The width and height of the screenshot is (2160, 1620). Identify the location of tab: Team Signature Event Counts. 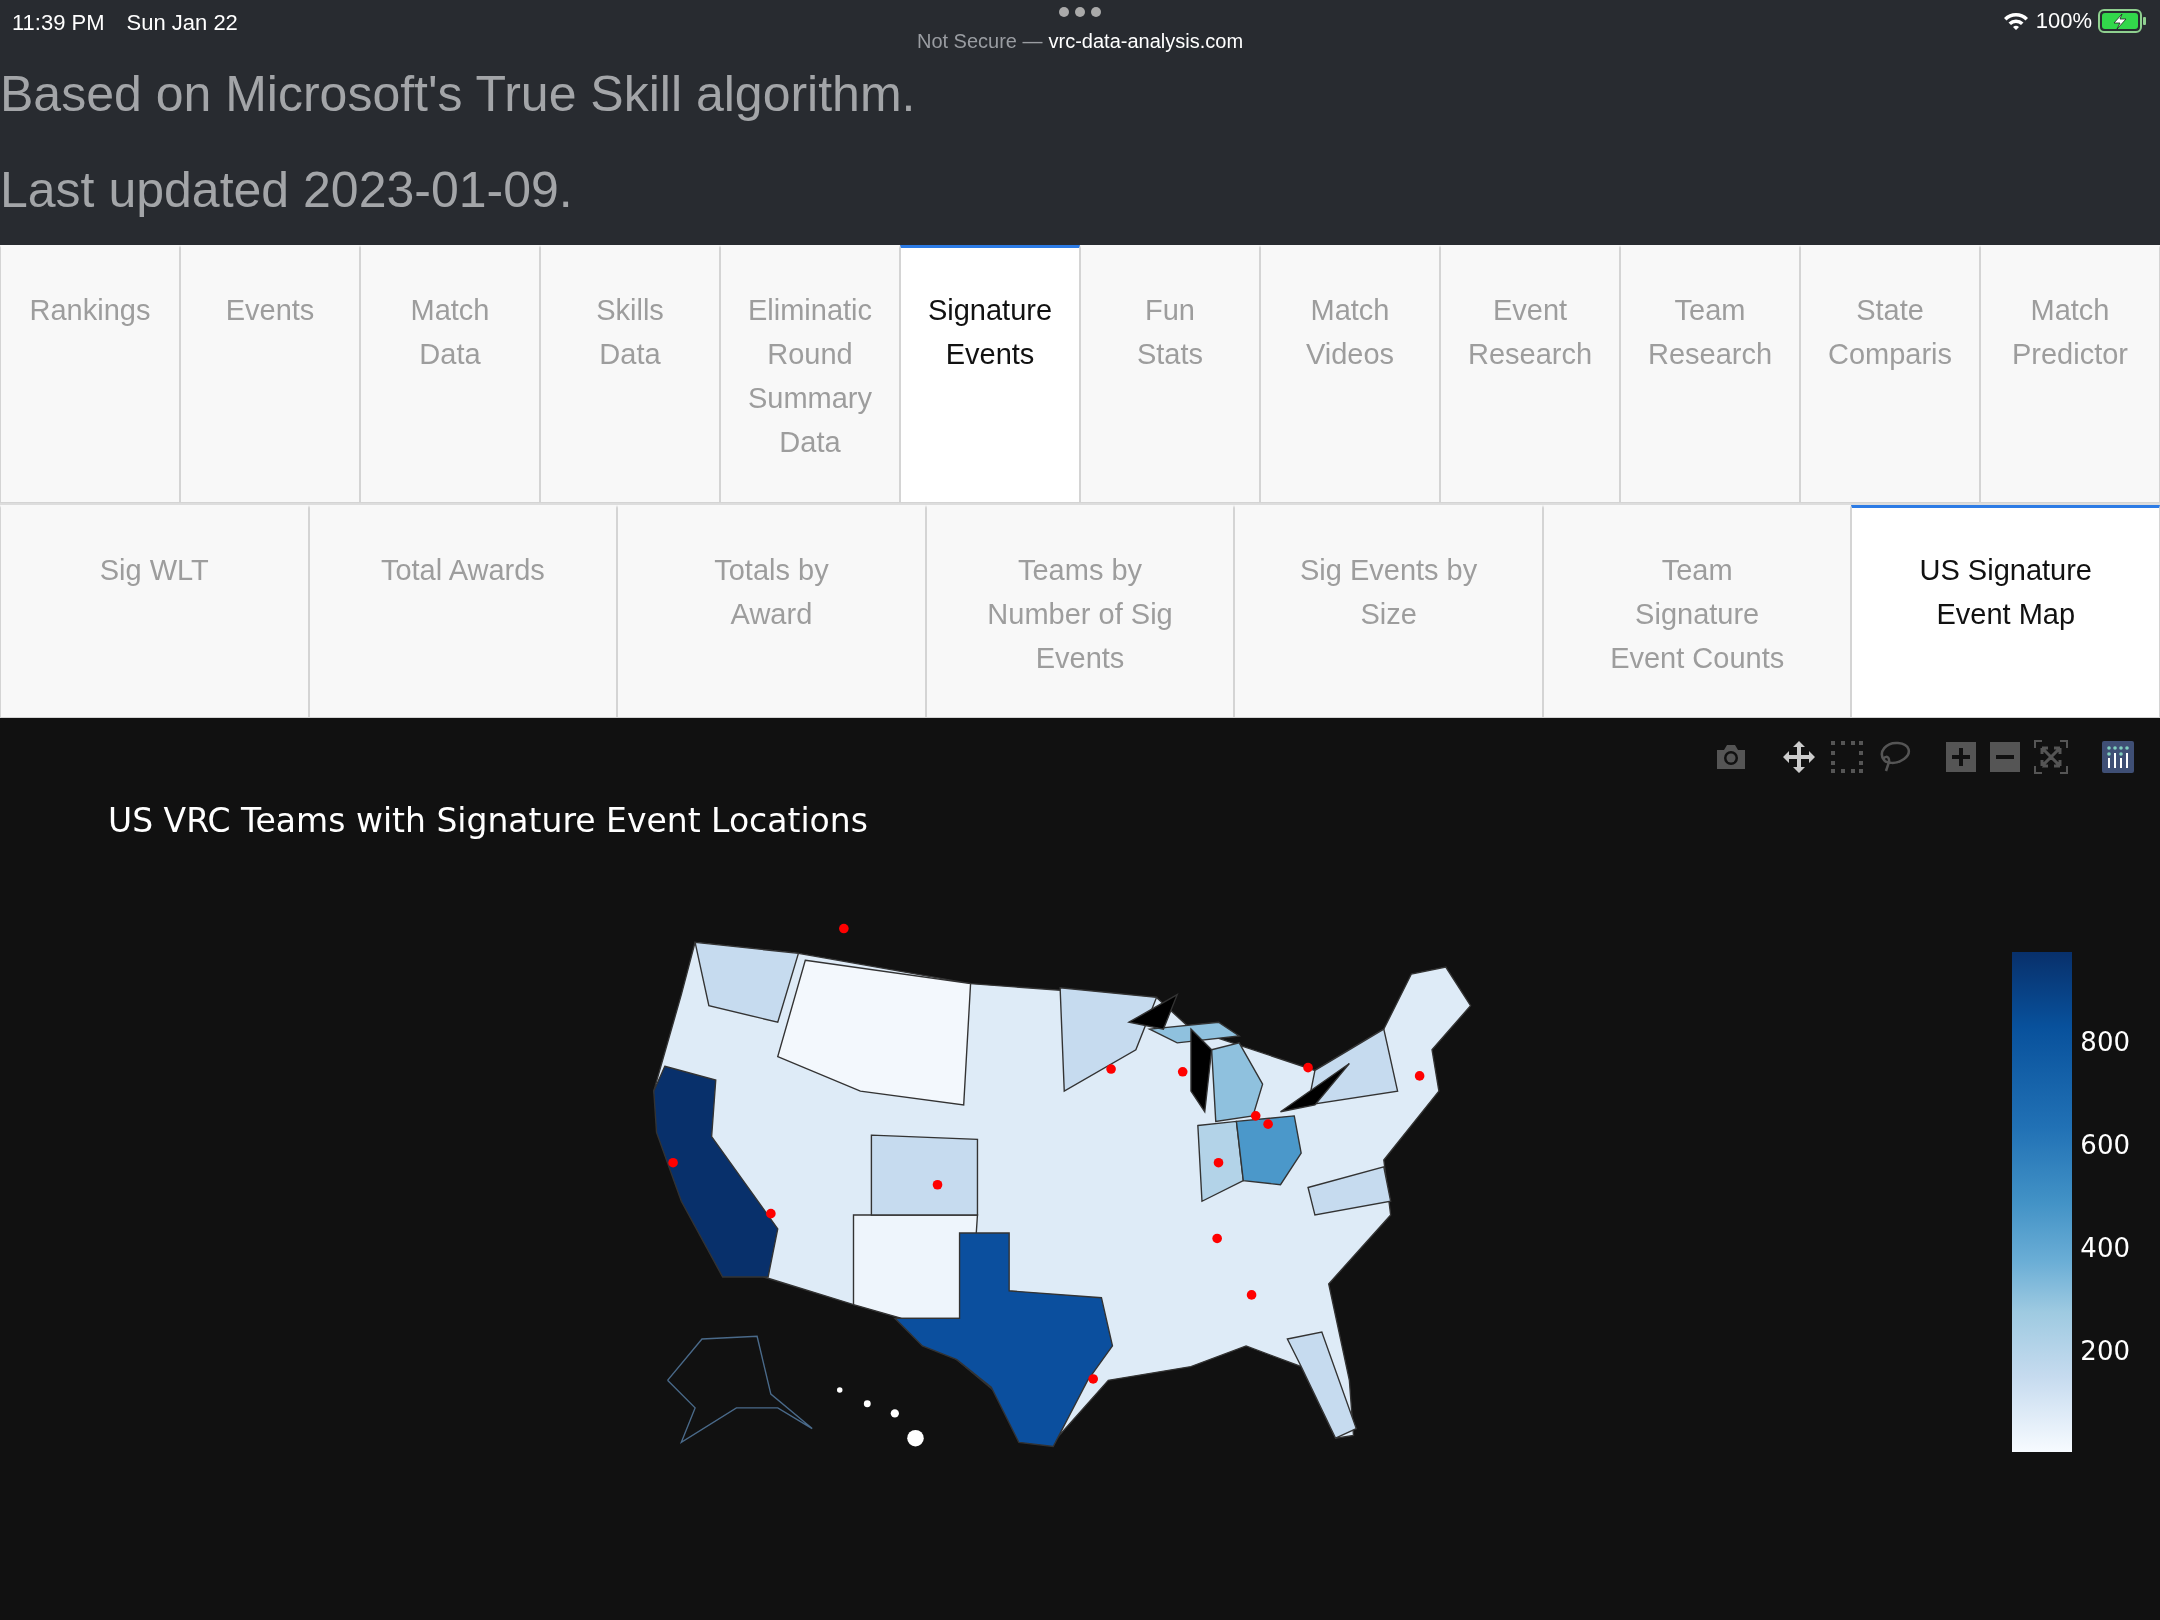
(1697, 611).